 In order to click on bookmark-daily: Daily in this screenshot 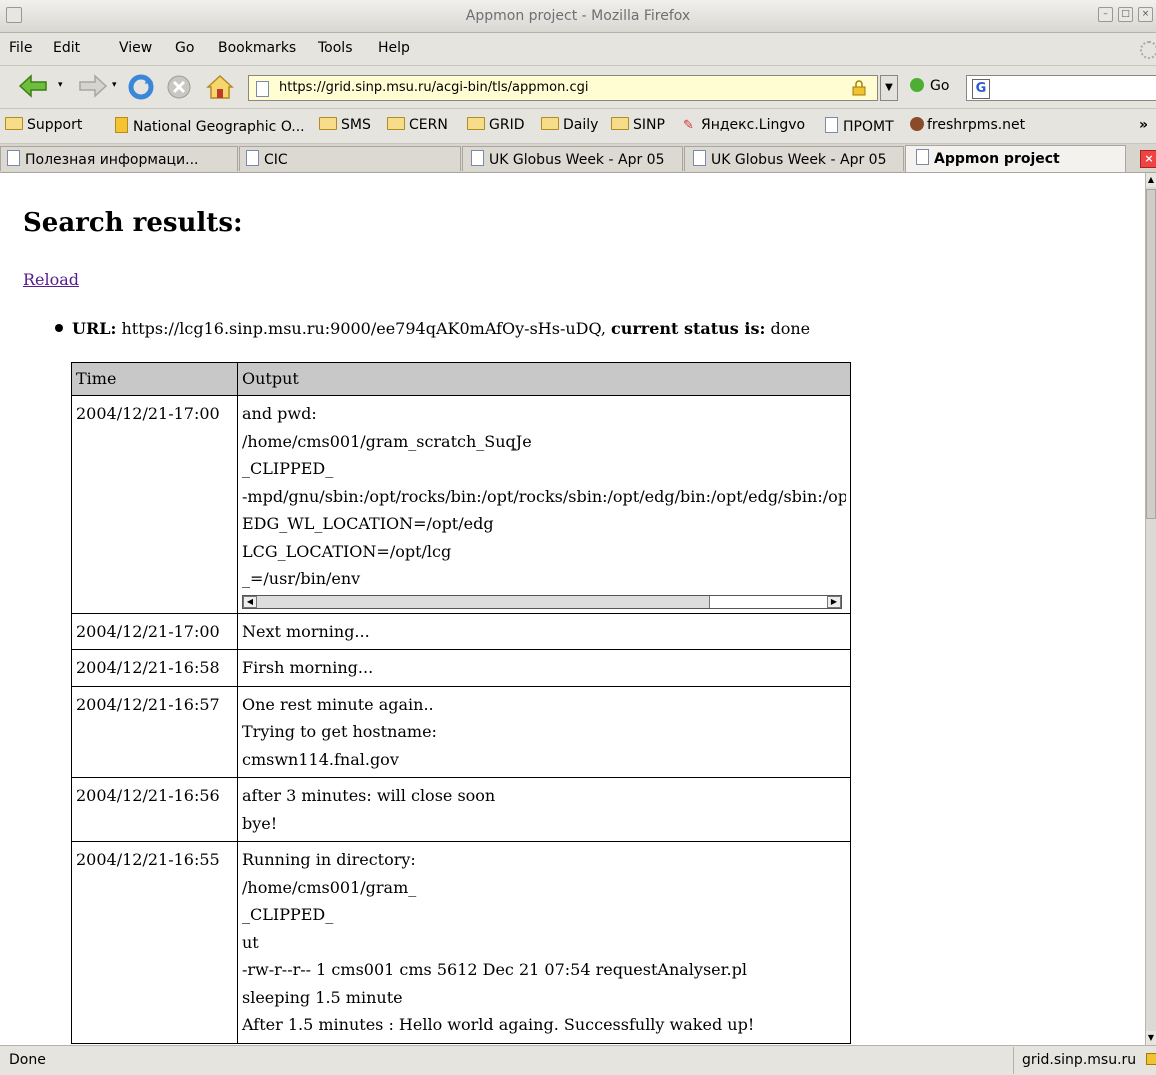, I will do `click(569, 125)`.